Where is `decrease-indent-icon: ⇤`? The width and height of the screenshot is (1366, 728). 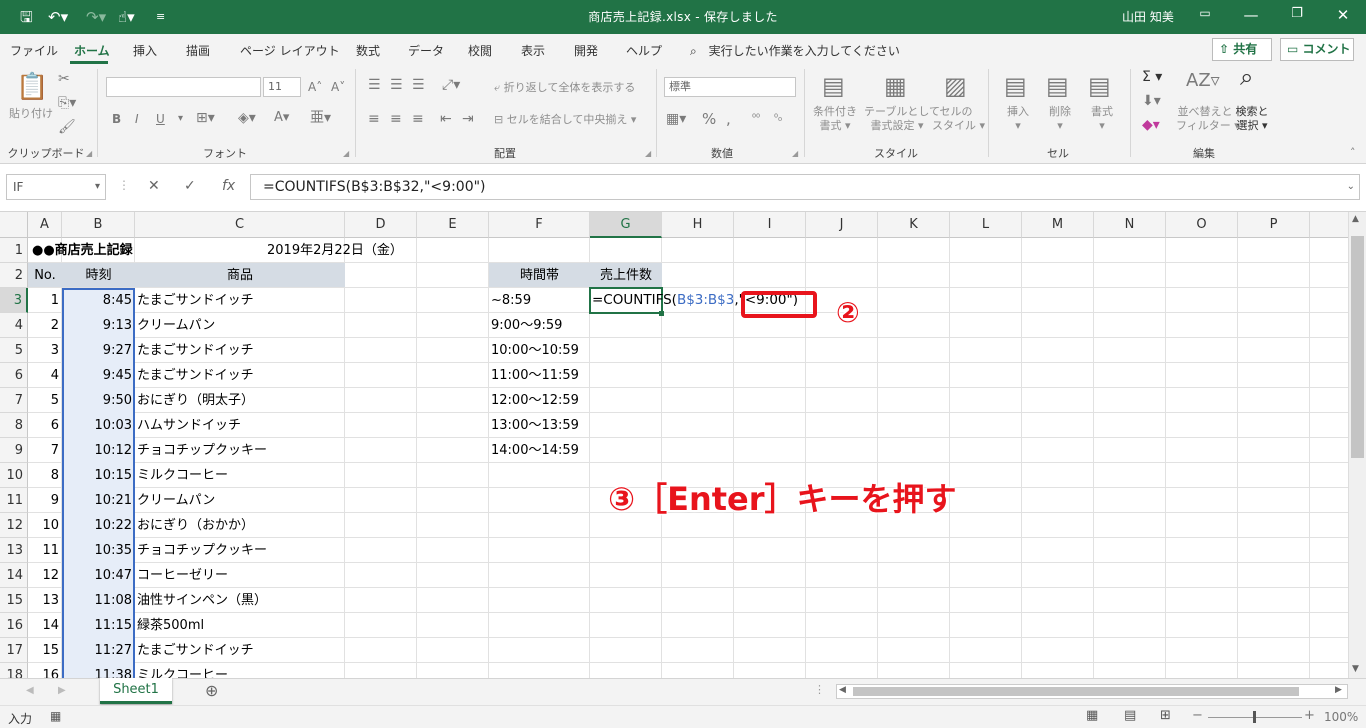
decrease-indent-icon: ⇤ is located at coordinates (446, 119).